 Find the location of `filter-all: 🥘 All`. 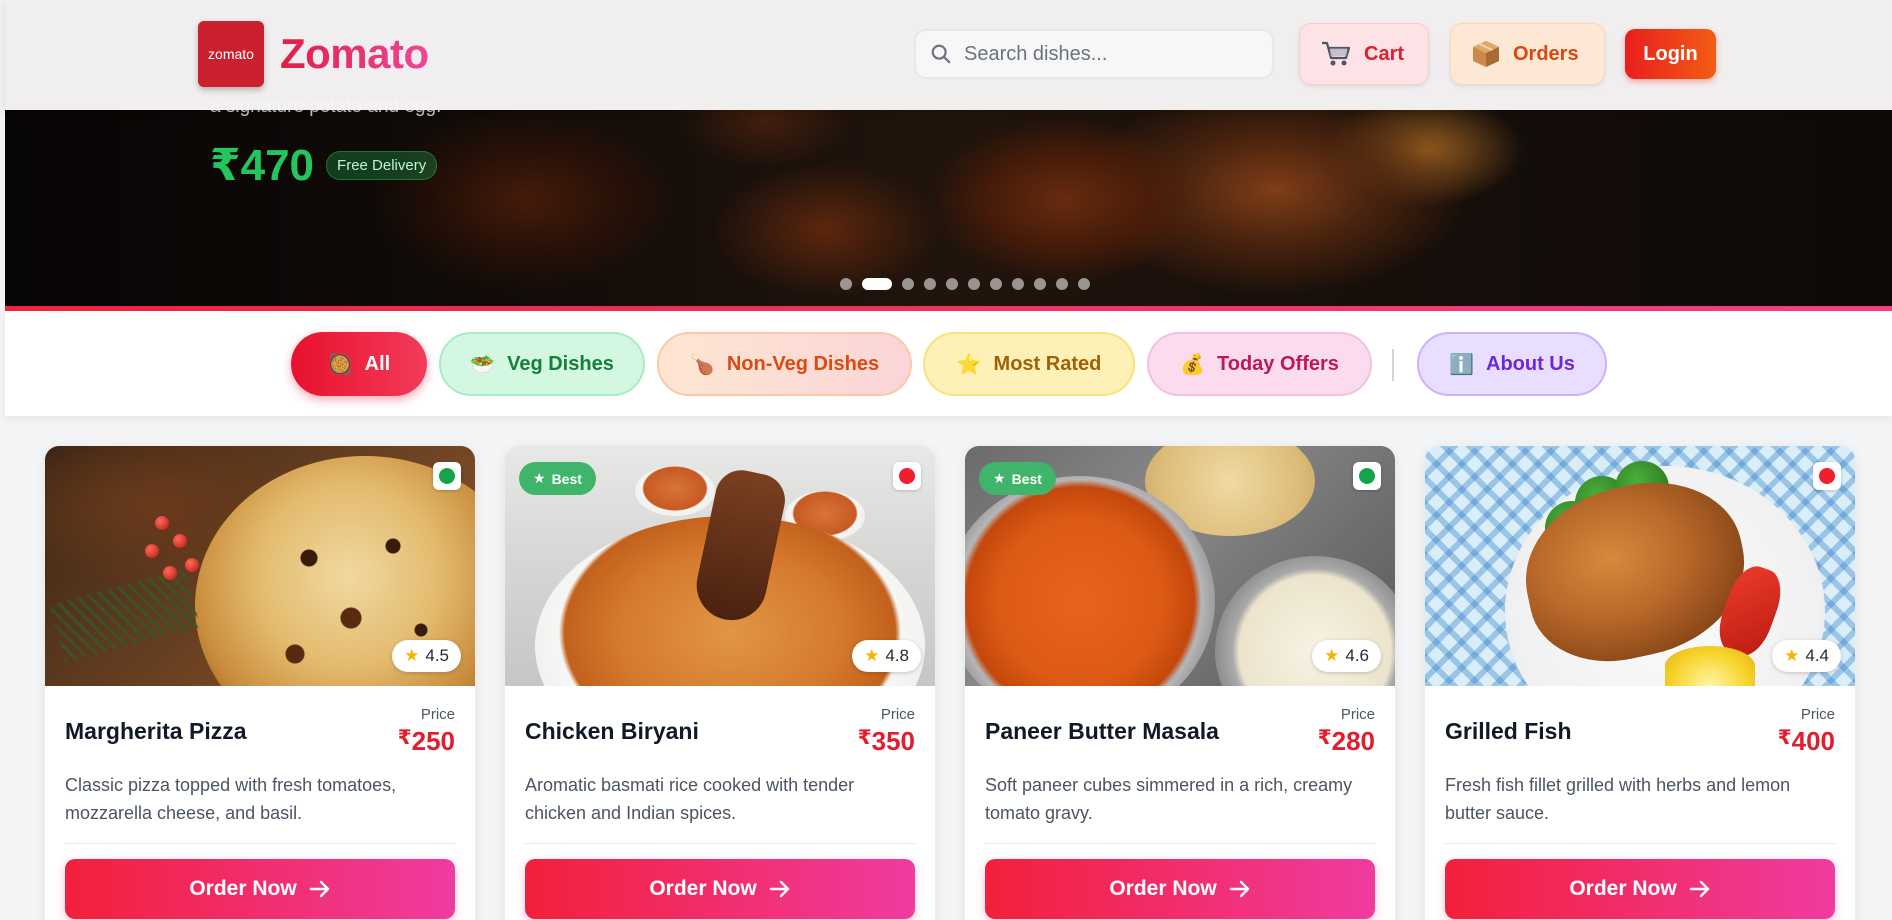

filter-all: 🥘 All is located at coordinates (359, 364).